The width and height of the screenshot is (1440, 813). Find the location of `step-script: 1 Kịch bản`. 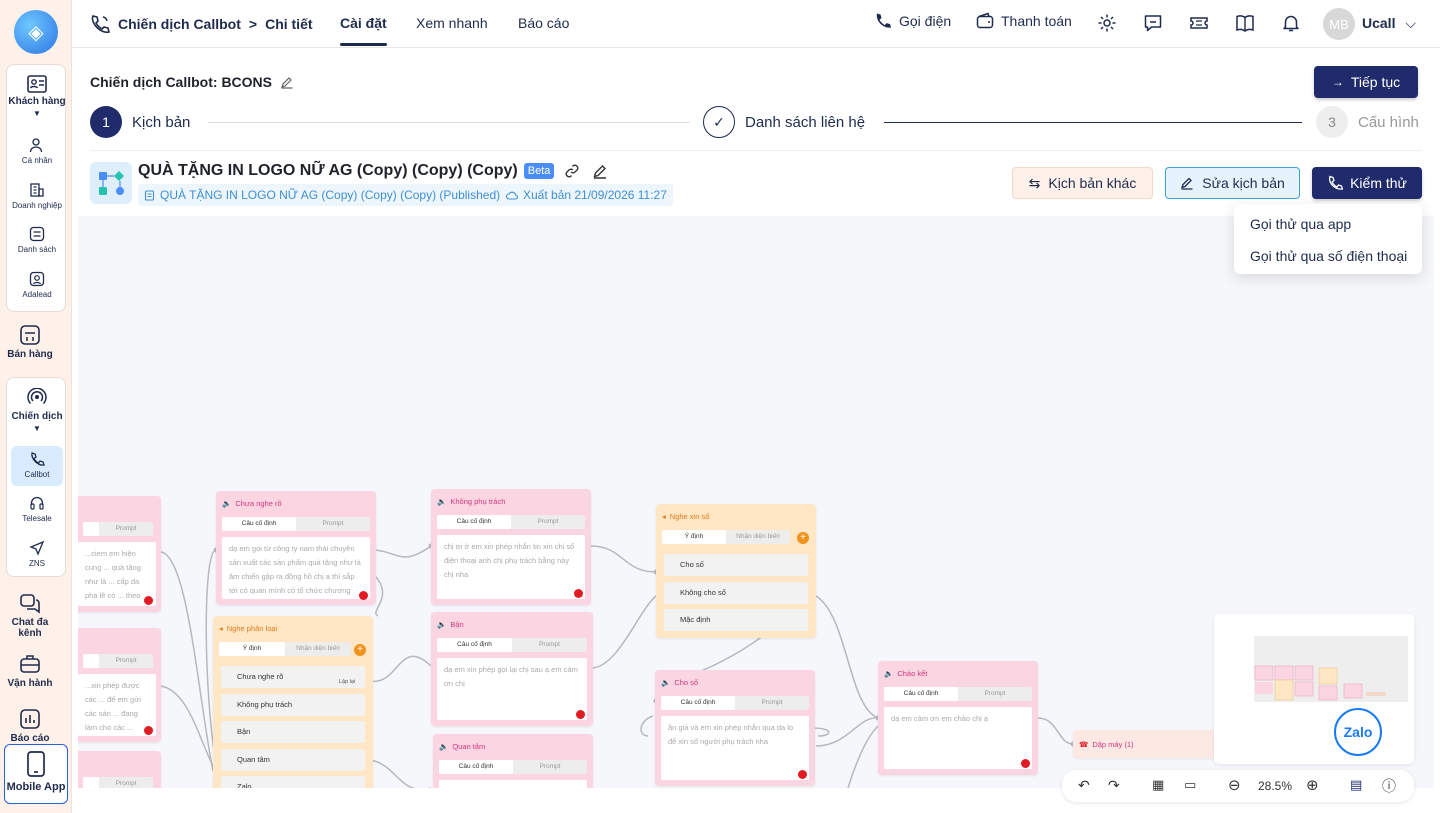

step-script: 1 Kịch bản is located at coordinates (140, 122).